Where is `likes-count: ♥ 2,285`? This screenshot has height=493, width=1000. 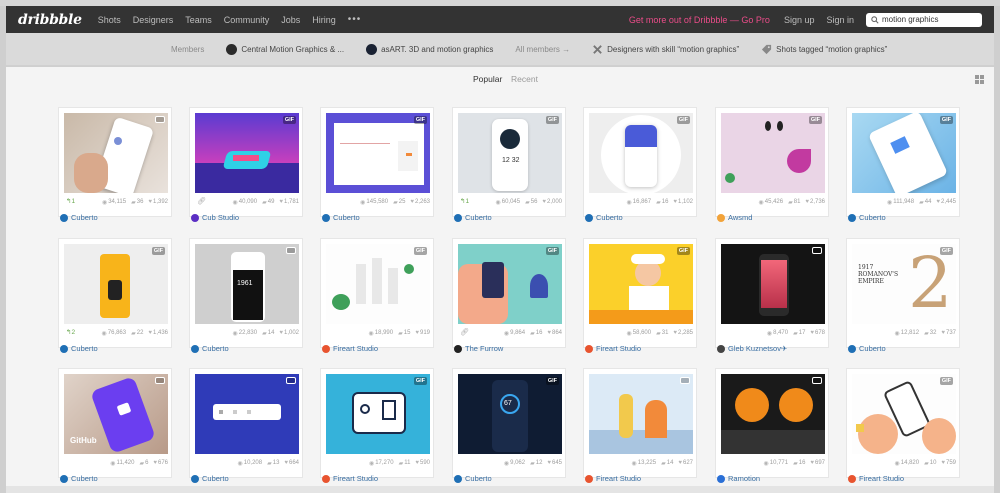
likes-count: ♥ 2,285 is located at coordinates (683, 333).